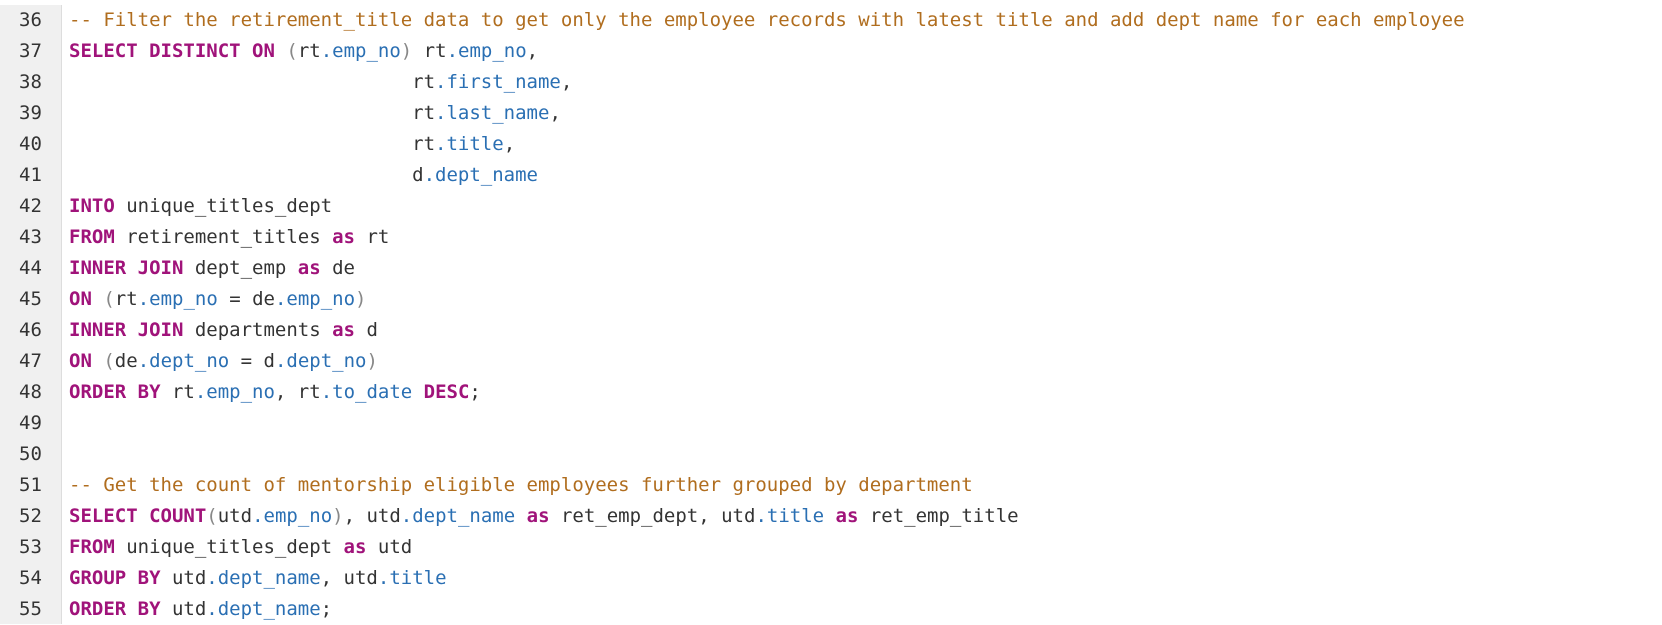 This screenshot has width=1662, height=625. I want to click on code-line: ON (rt.emp_no = de.emp_no), so click(865, 299).